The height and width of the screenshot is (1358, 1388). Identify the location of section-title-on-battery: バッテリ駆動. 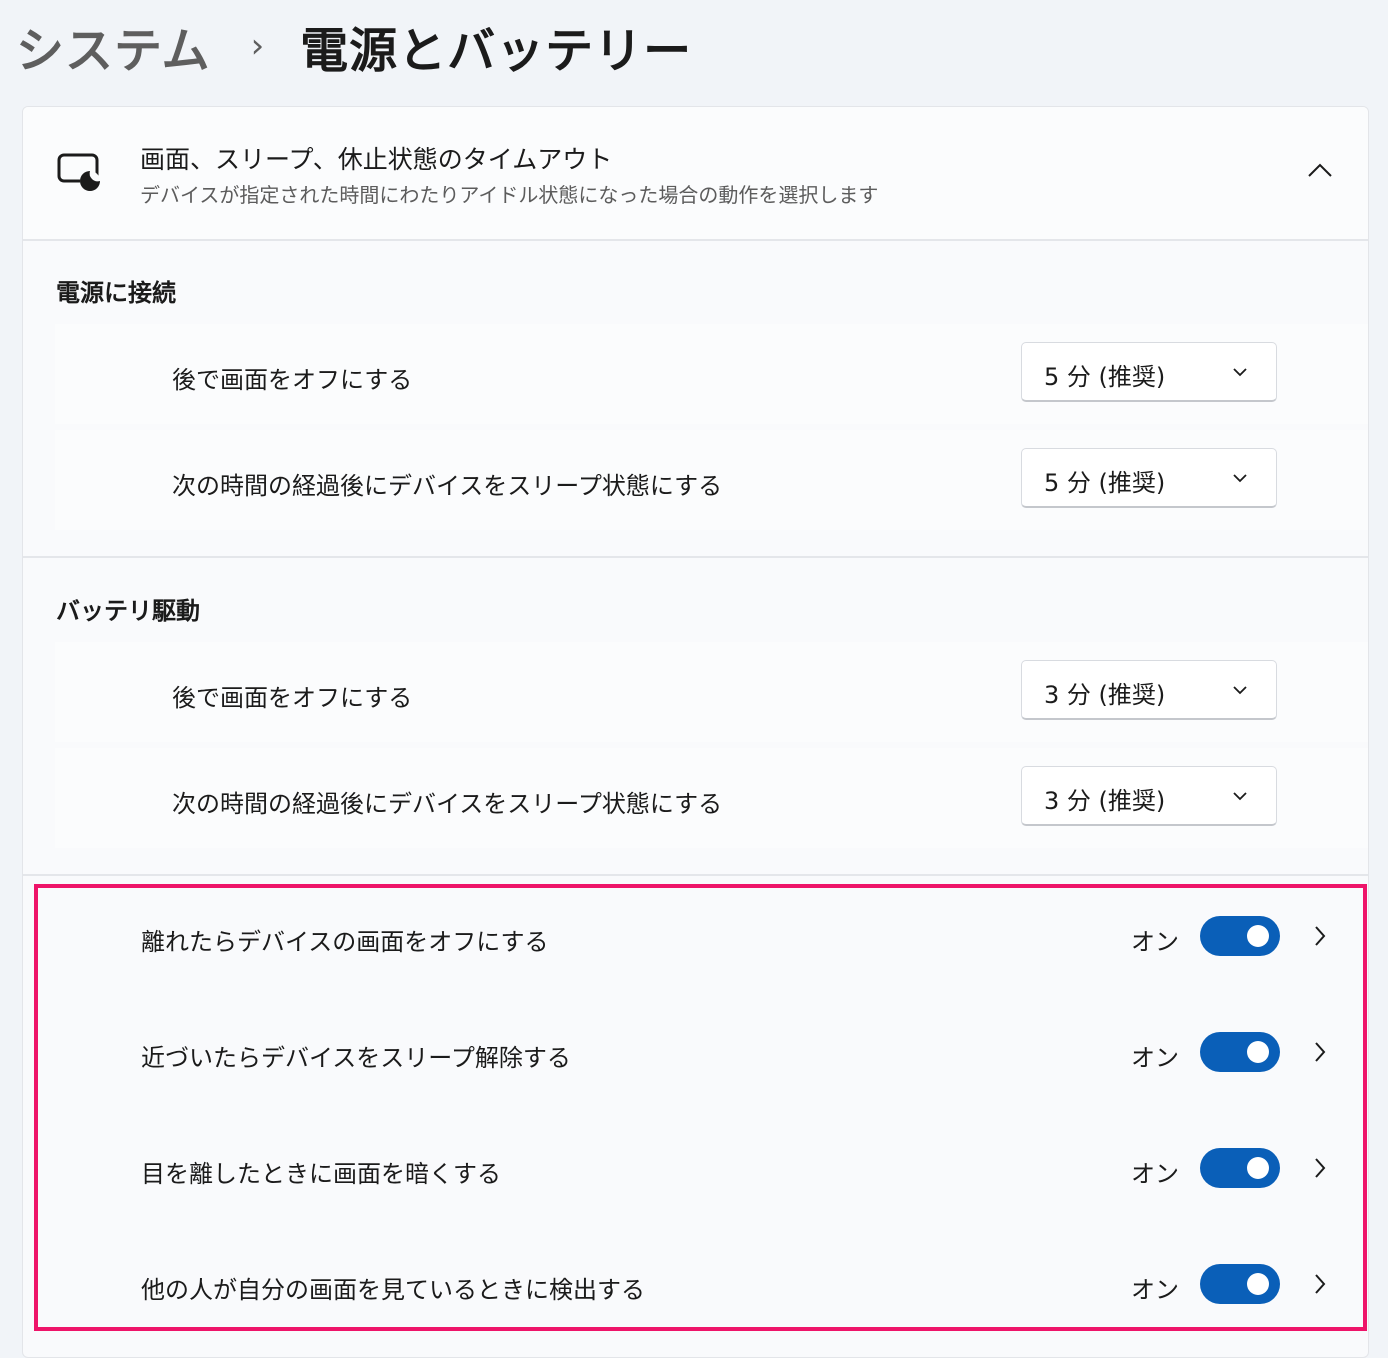
(128, 611).